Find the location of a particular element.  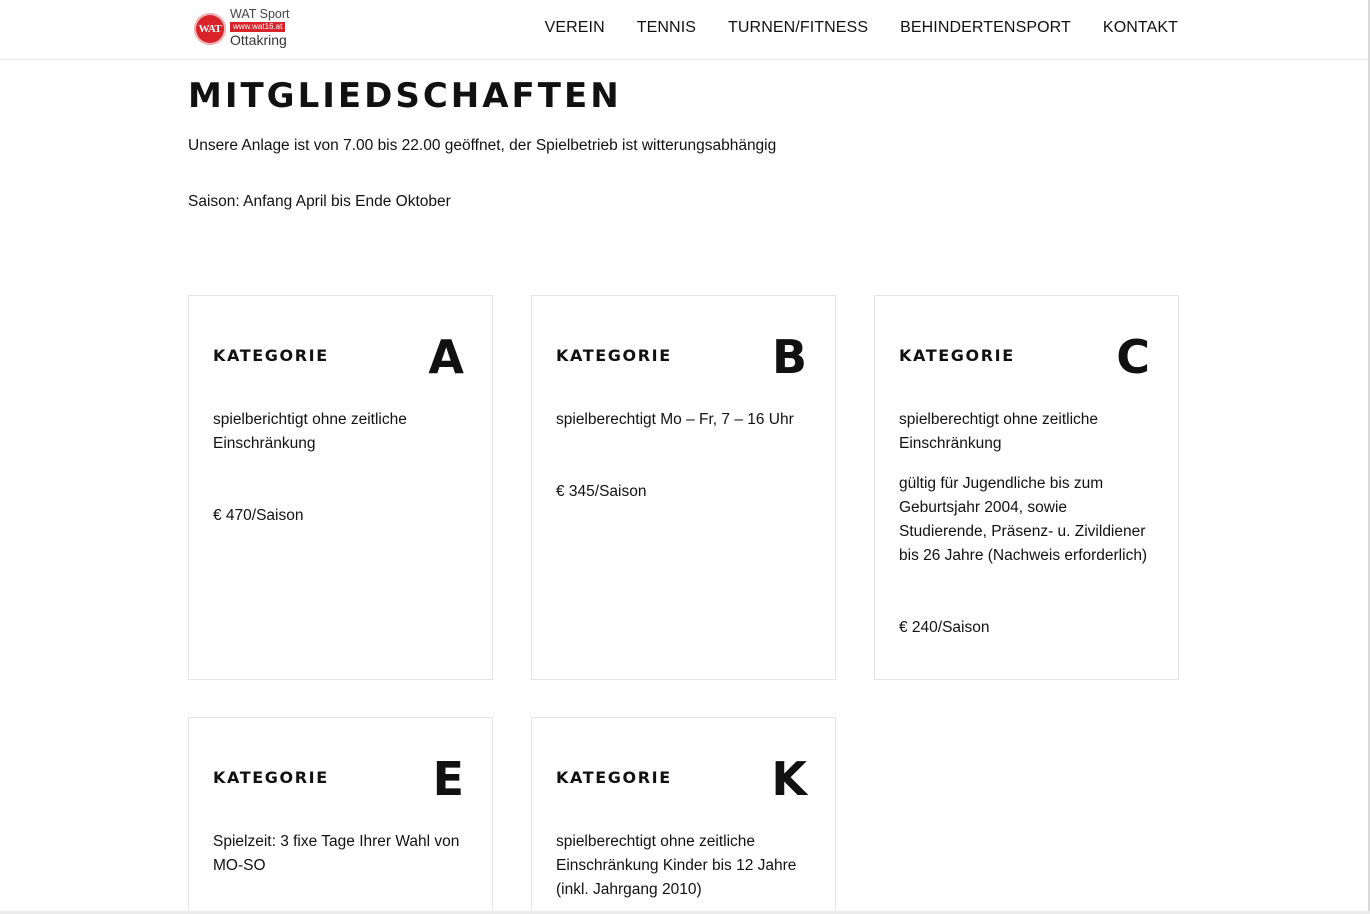

logo-location: Ottakring is located at coordinates (258, 40).